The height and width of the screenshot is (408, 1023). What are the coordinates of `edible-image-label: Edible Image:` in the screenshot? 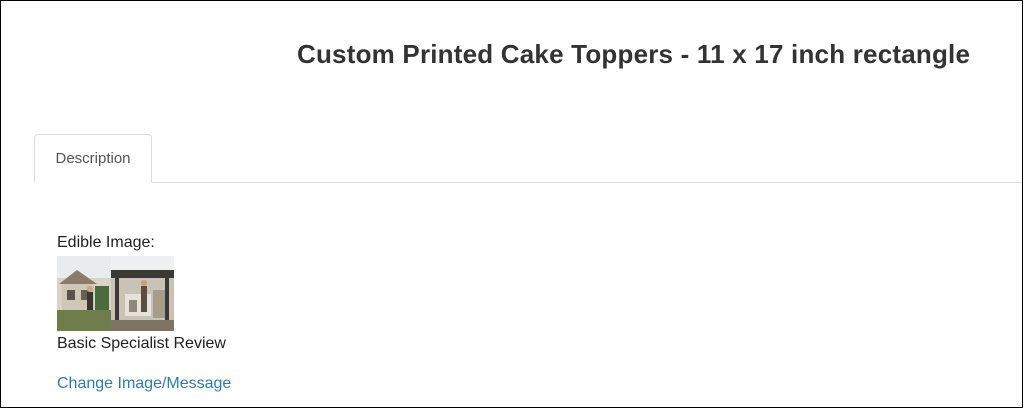 It's located at (106, 242).